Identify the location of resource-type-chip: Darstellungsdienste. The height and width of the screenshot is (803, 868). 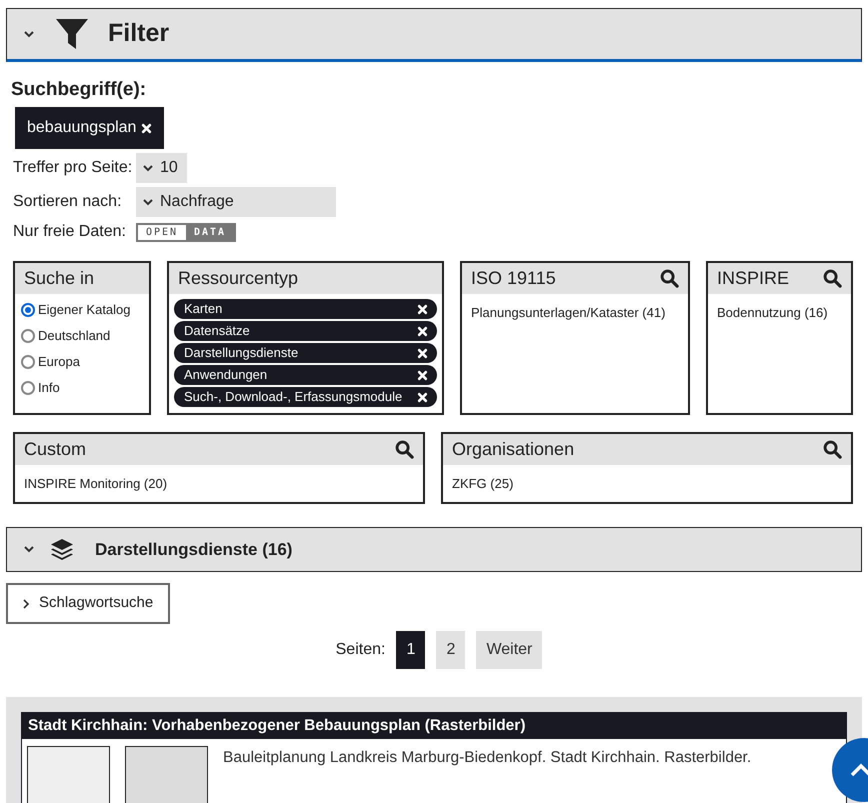
(305, 353).